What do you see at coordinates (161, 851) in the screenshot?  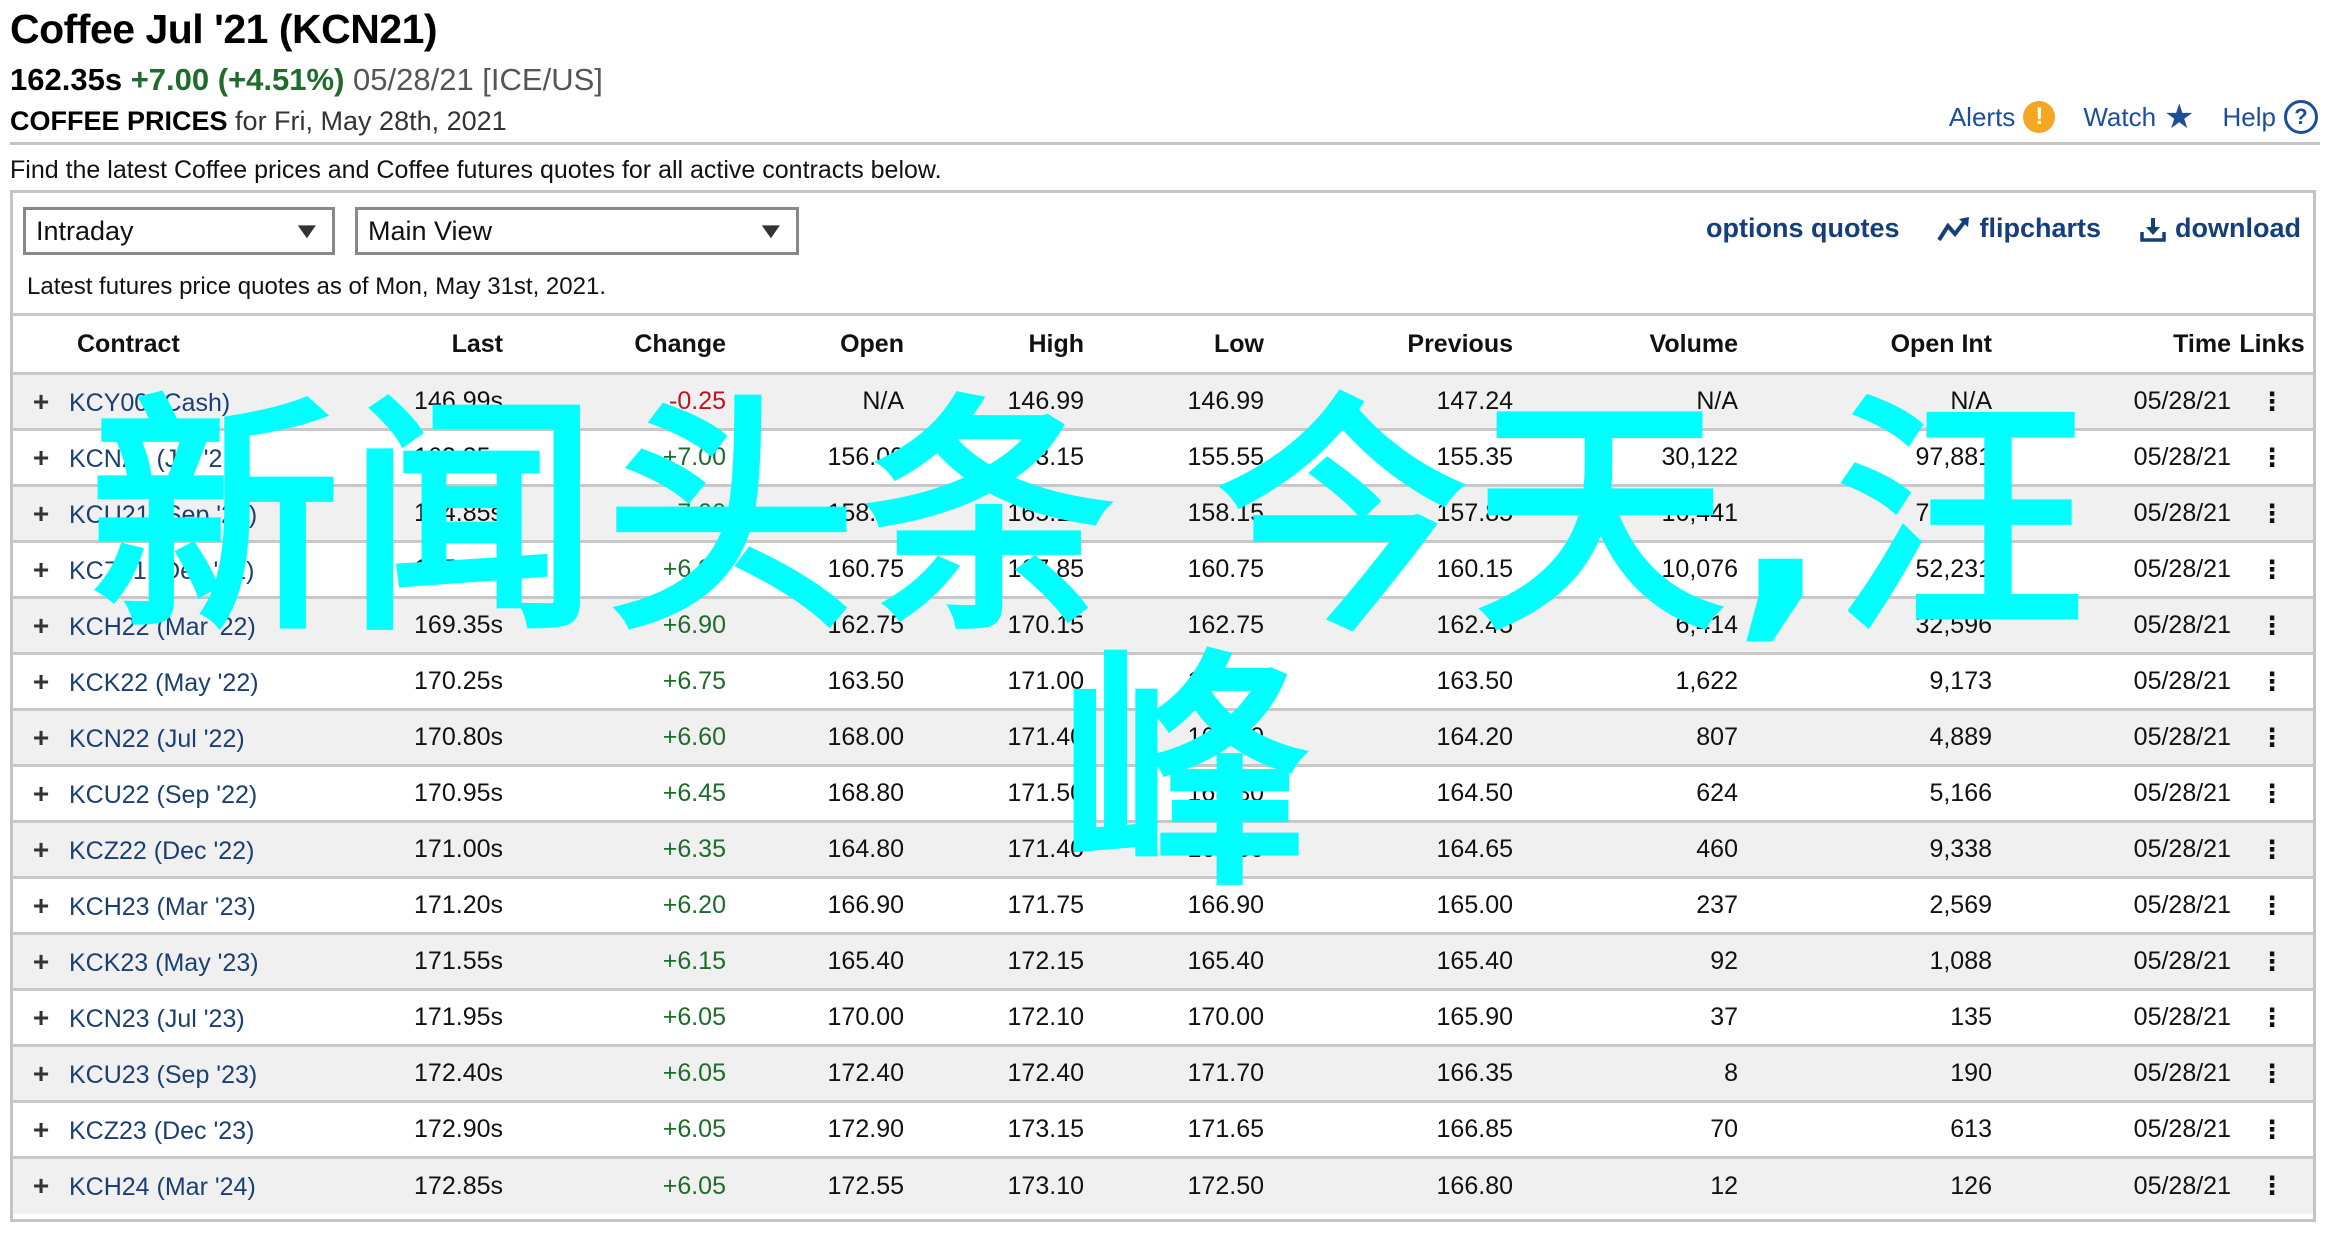 I see `contract-link: KCZ22 (Dec '22)` at bounding box center [161, 851].